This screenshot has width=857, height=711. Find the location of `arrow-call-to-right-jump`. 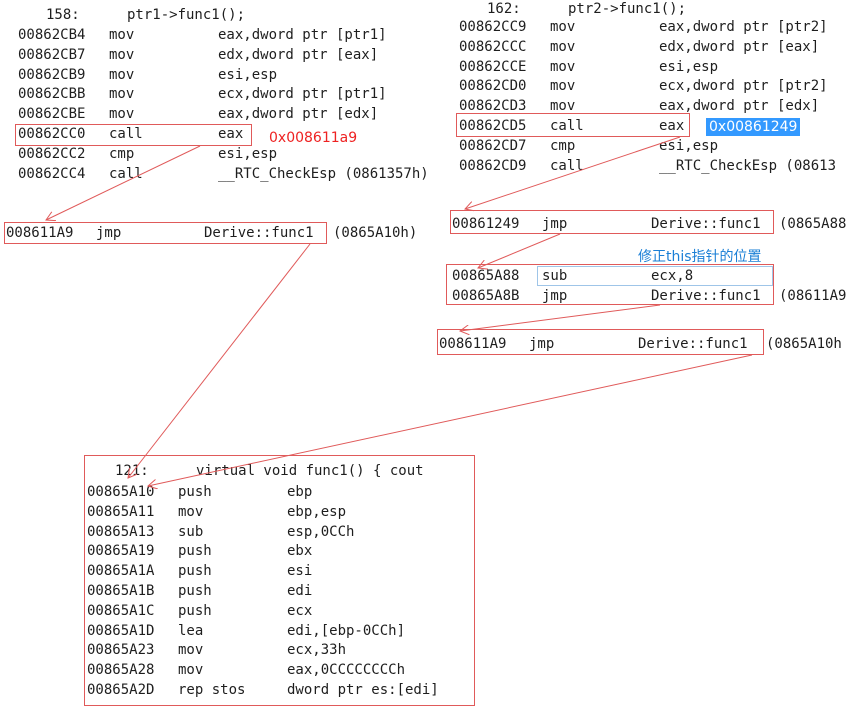

arrow-call-to-right-jump is located at coordinates (573, 172).